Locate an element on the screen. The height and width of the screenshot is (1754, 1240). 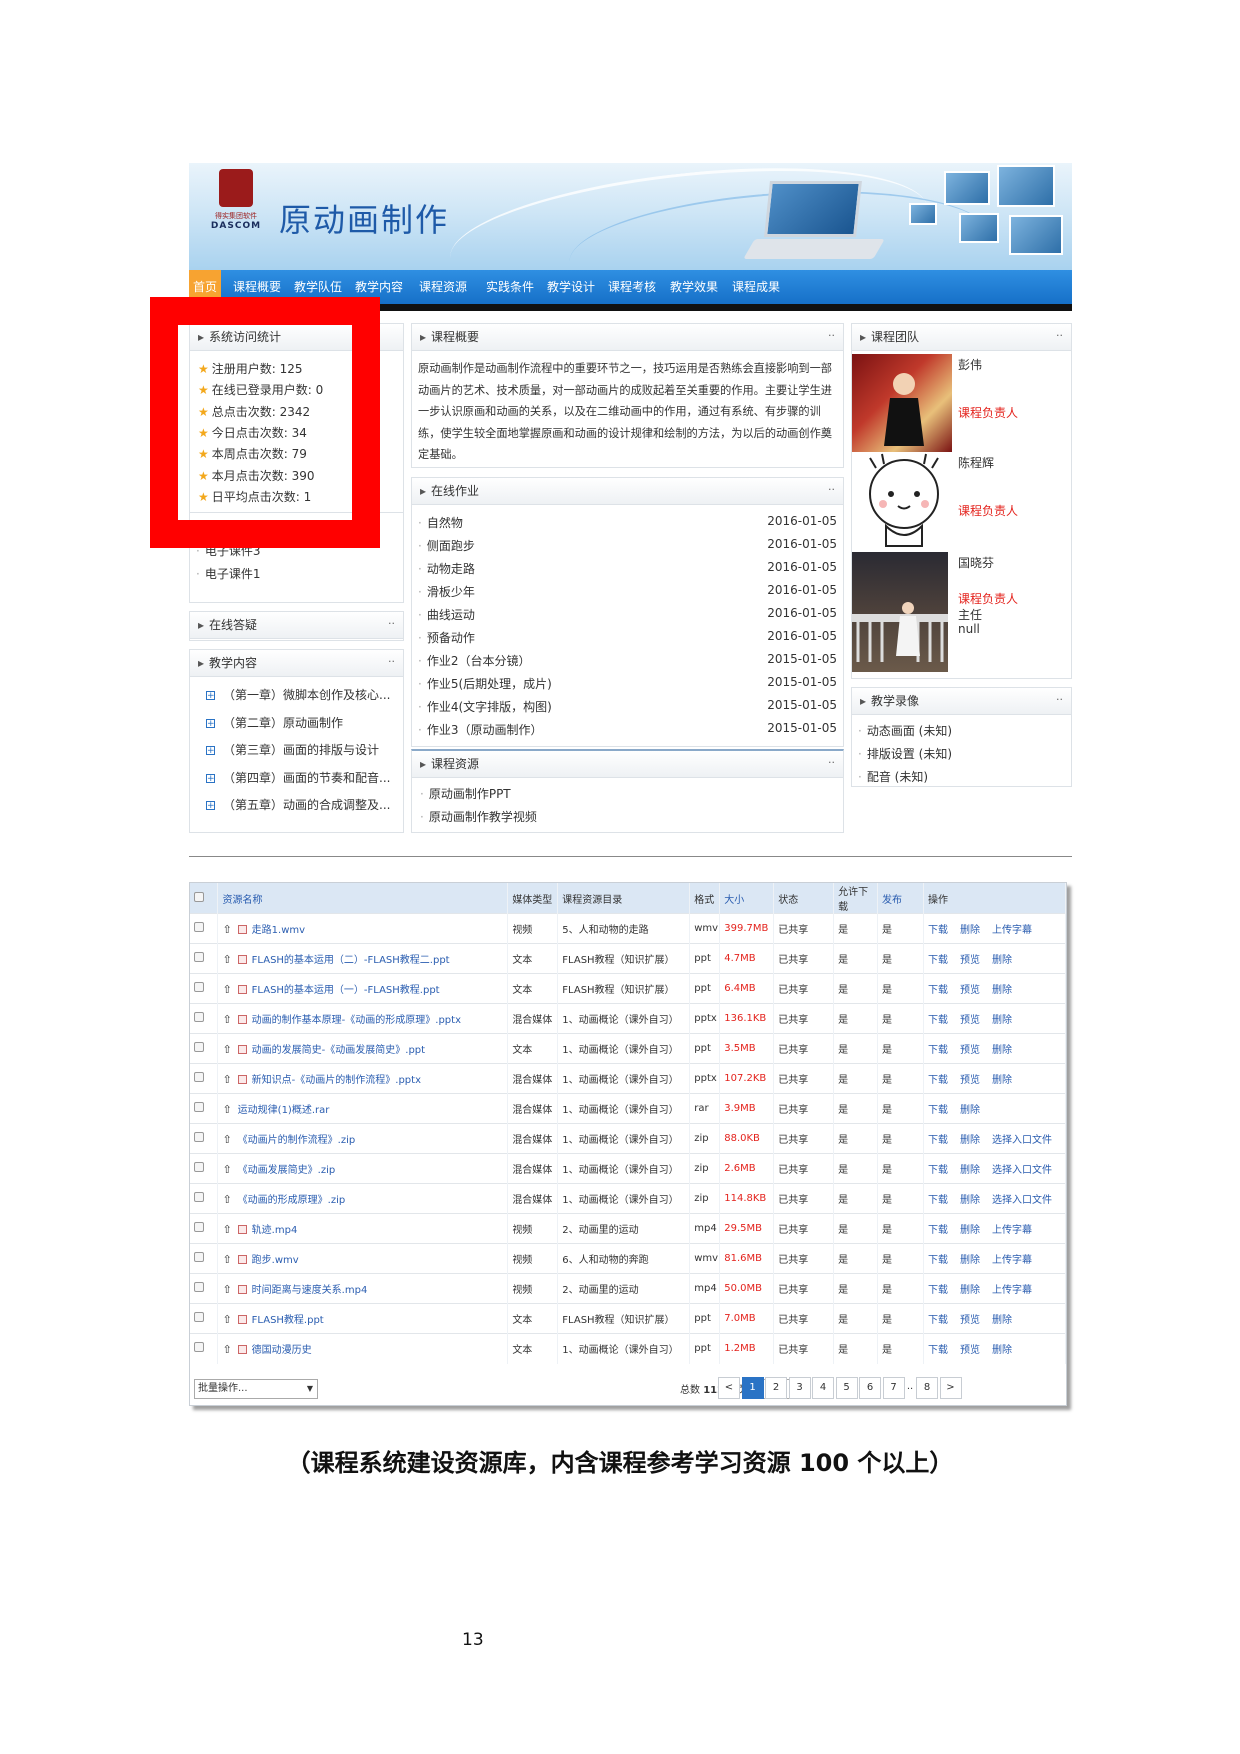
homework-item: · 作业5(后期处理，成片) is located at coordinates (485, 683).